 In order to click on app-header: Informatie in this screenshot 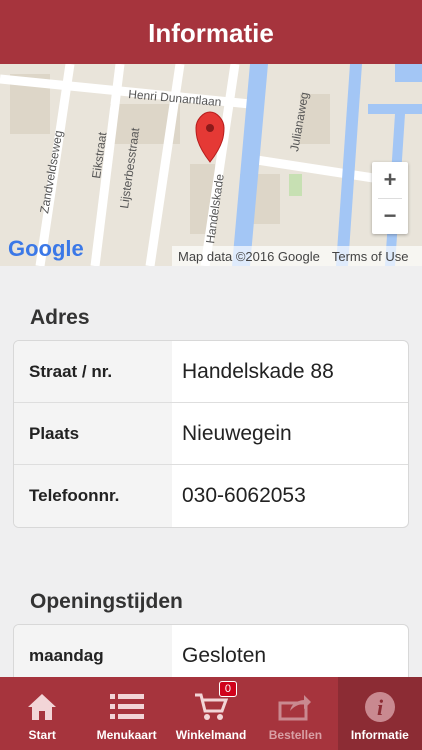, I will do `click(211, 32)`.